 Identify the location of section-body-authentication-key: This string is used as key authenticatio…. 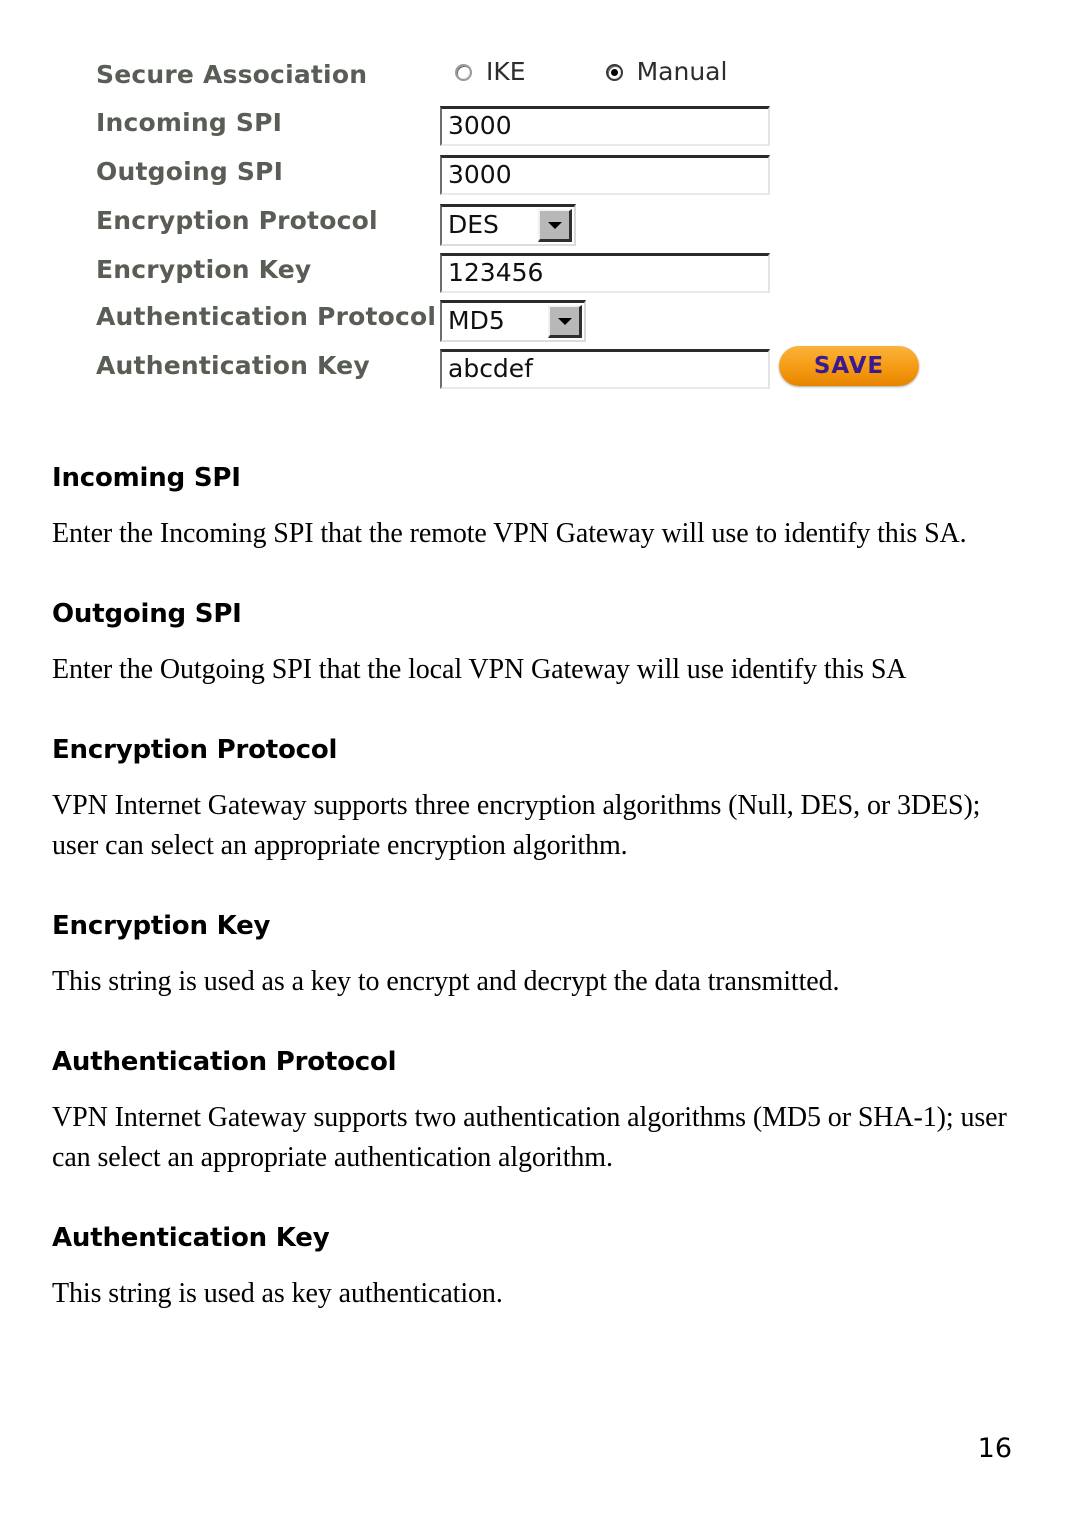
(277, 1293).